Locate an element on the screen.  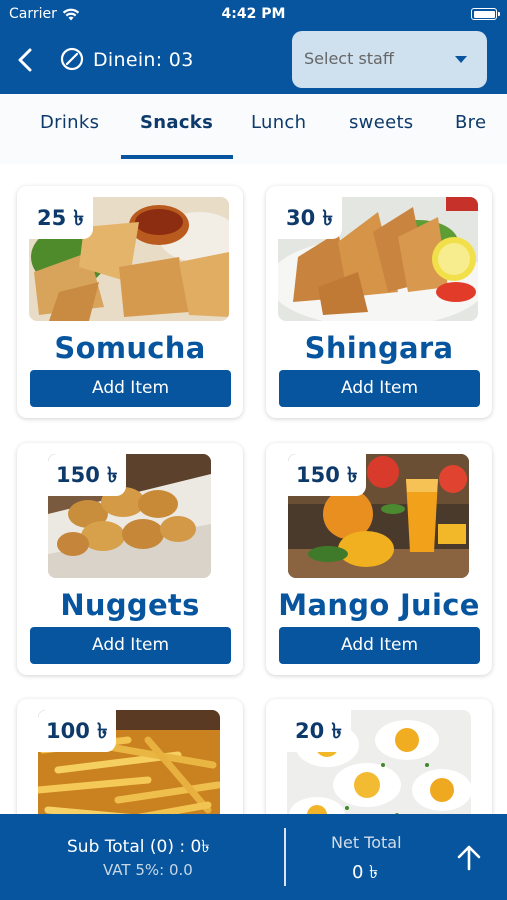
price-badge: 20 ৳ is located at coordinates (319, 731).